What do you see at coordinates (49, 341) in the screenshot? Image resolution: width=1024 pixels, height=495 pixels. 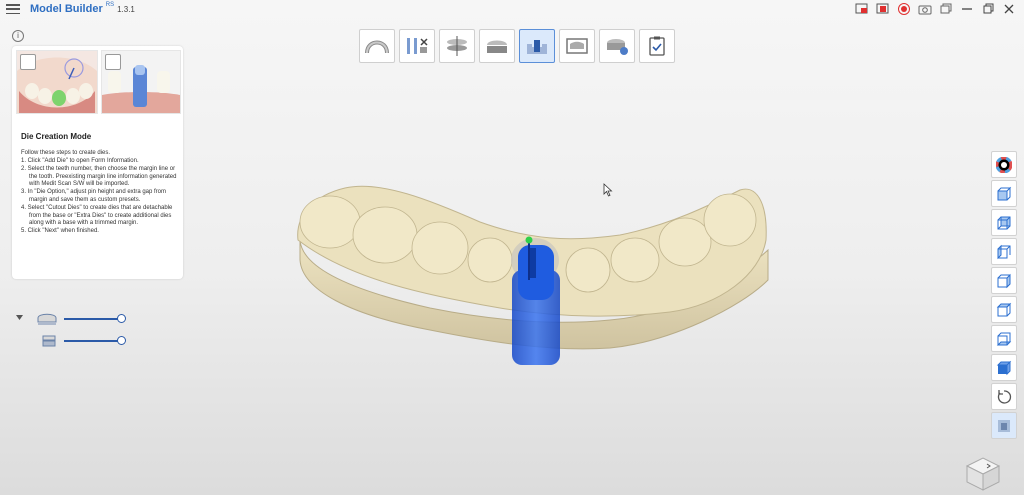 I see `lower-model-icon` at bounding box center [49, 341].